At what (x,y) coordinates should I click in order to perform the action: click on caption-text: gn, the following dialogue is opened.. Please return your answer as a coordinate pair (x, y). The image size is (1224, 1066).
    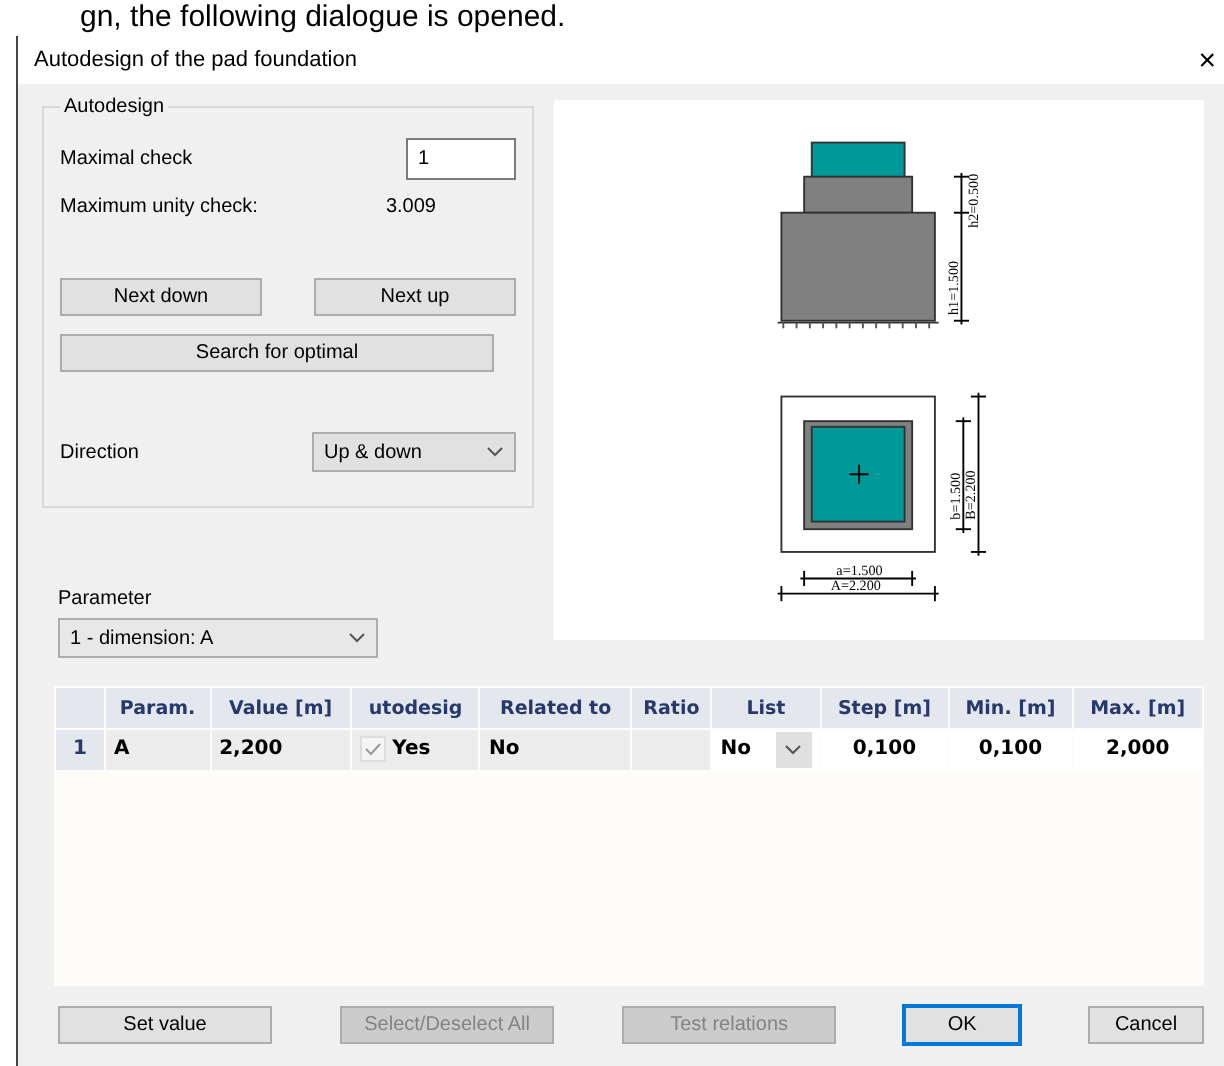
    Looking at the image, I should click on (323, 18).